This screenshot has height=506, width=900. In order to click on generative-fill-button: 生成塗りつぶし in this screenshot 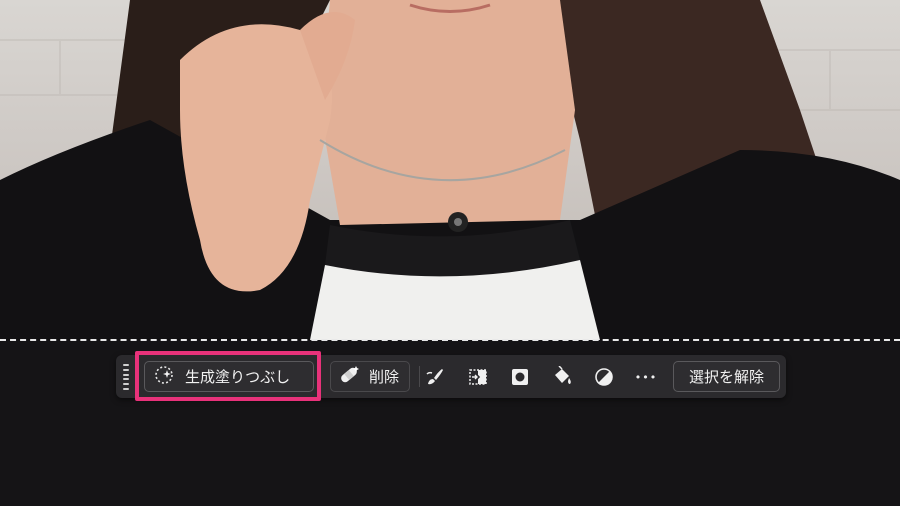, I will do `click(229, 376)`.